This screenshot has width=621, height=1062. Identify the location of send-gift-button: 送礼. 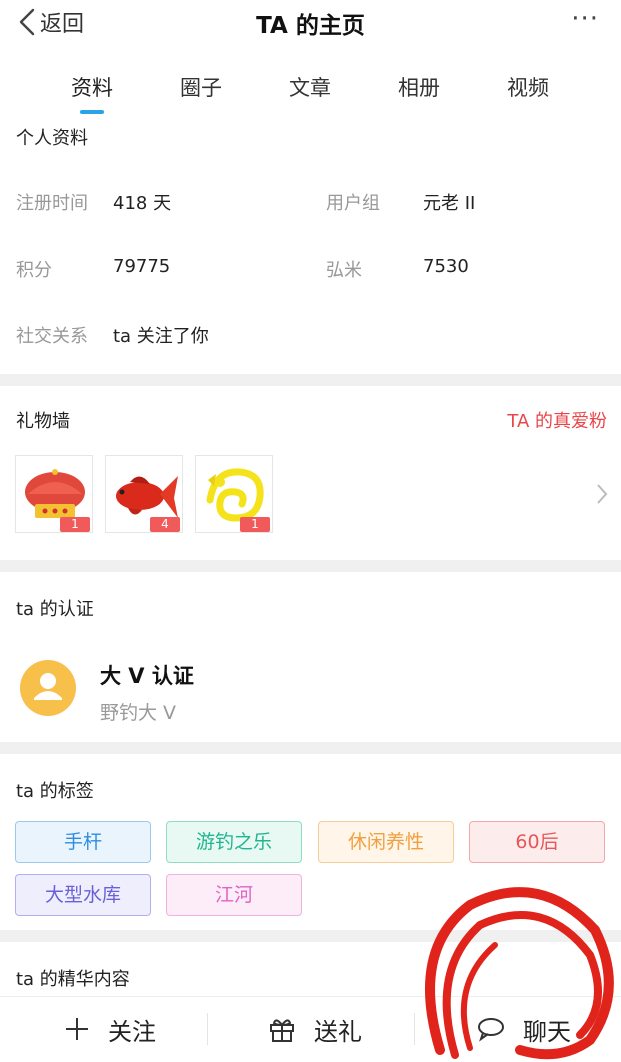
(315, 1029).